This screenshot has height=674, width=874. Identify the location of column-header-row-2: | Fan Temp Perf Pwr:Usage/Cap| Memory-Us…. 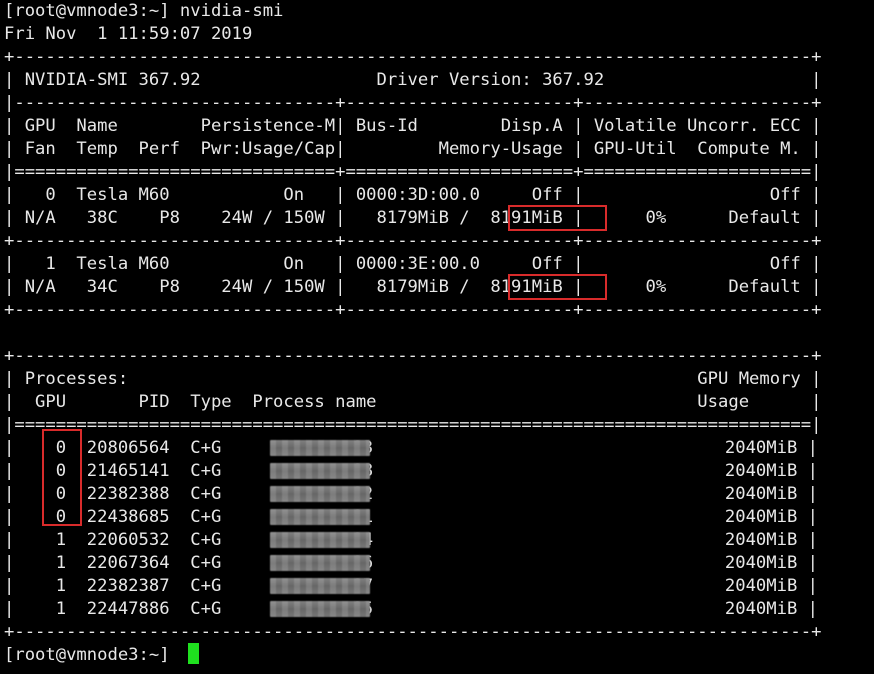
(413, 149).